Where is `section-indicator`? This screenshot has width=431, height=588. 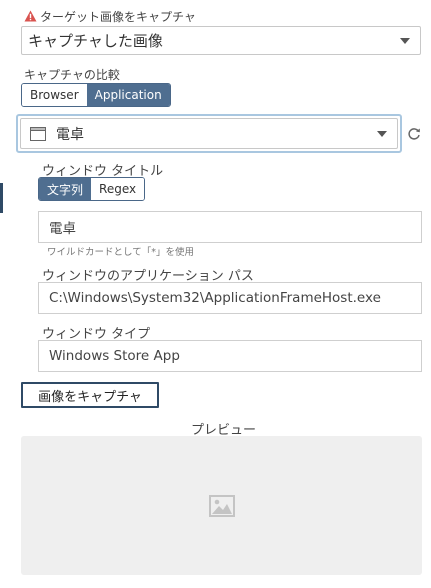 section-indicator is located at coordinates (1, 198).